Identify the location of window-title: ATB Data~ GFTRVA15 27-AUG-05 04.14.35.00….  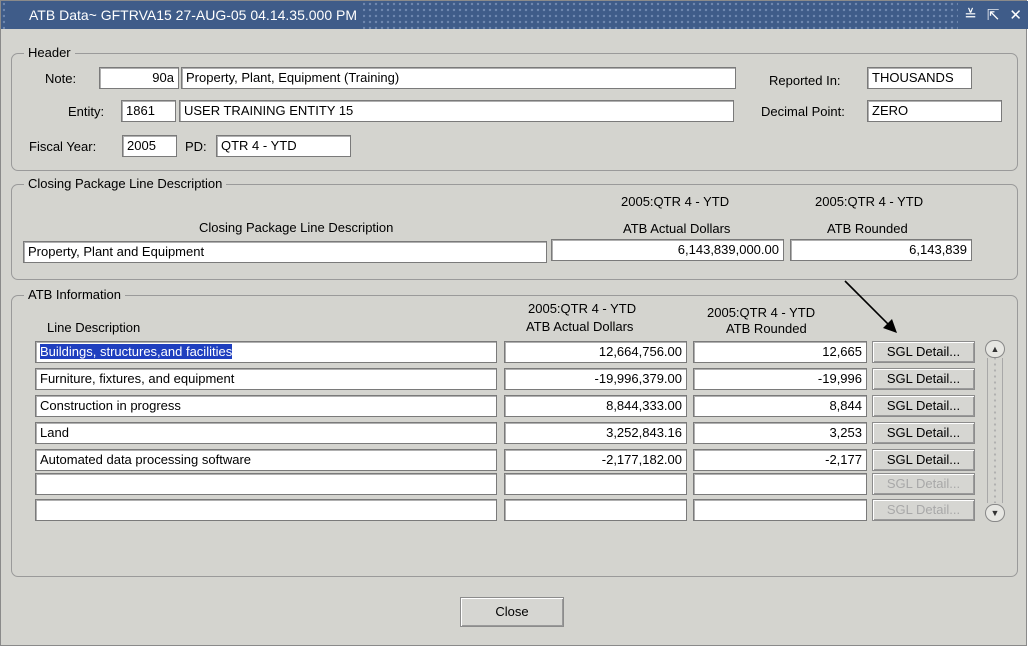
(184, 15).